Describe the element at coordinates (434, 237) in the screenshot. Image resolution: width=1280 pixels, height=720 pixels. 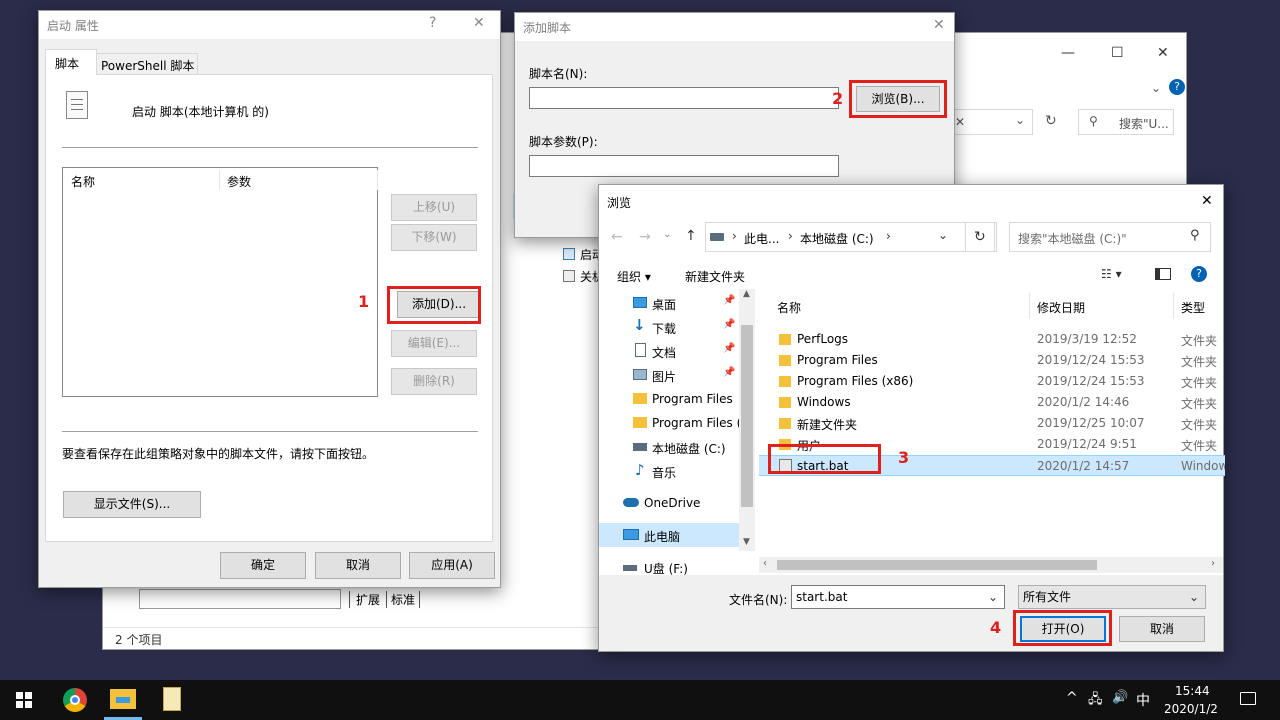
I see `move-down-button: 下移(W)` at that location.